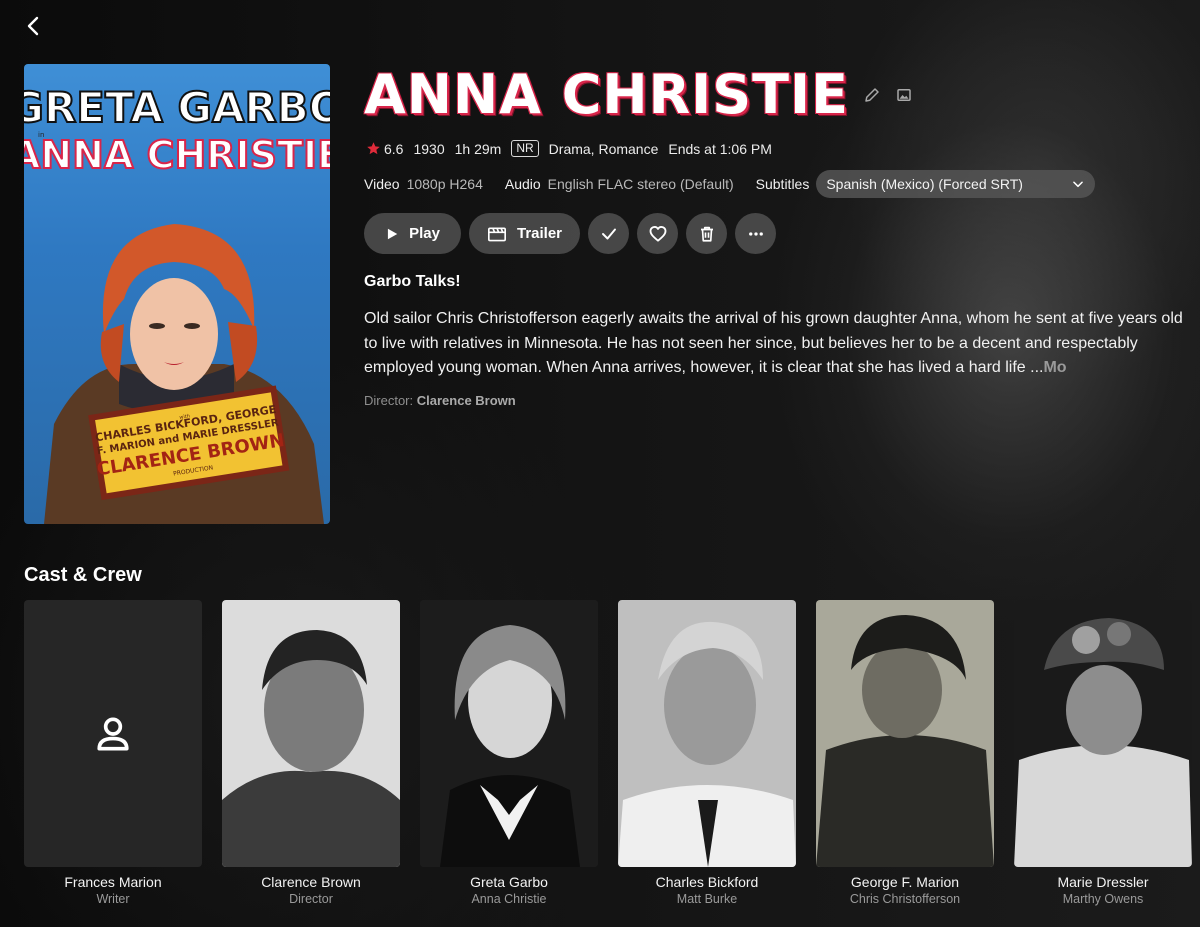 Image resolution: width=1200 pixels, height=927 pixels. Describe the element at coordinates (177, 155) in the screenshot. I see `poster-title-text: ANNA CHRISTIE` at that location.